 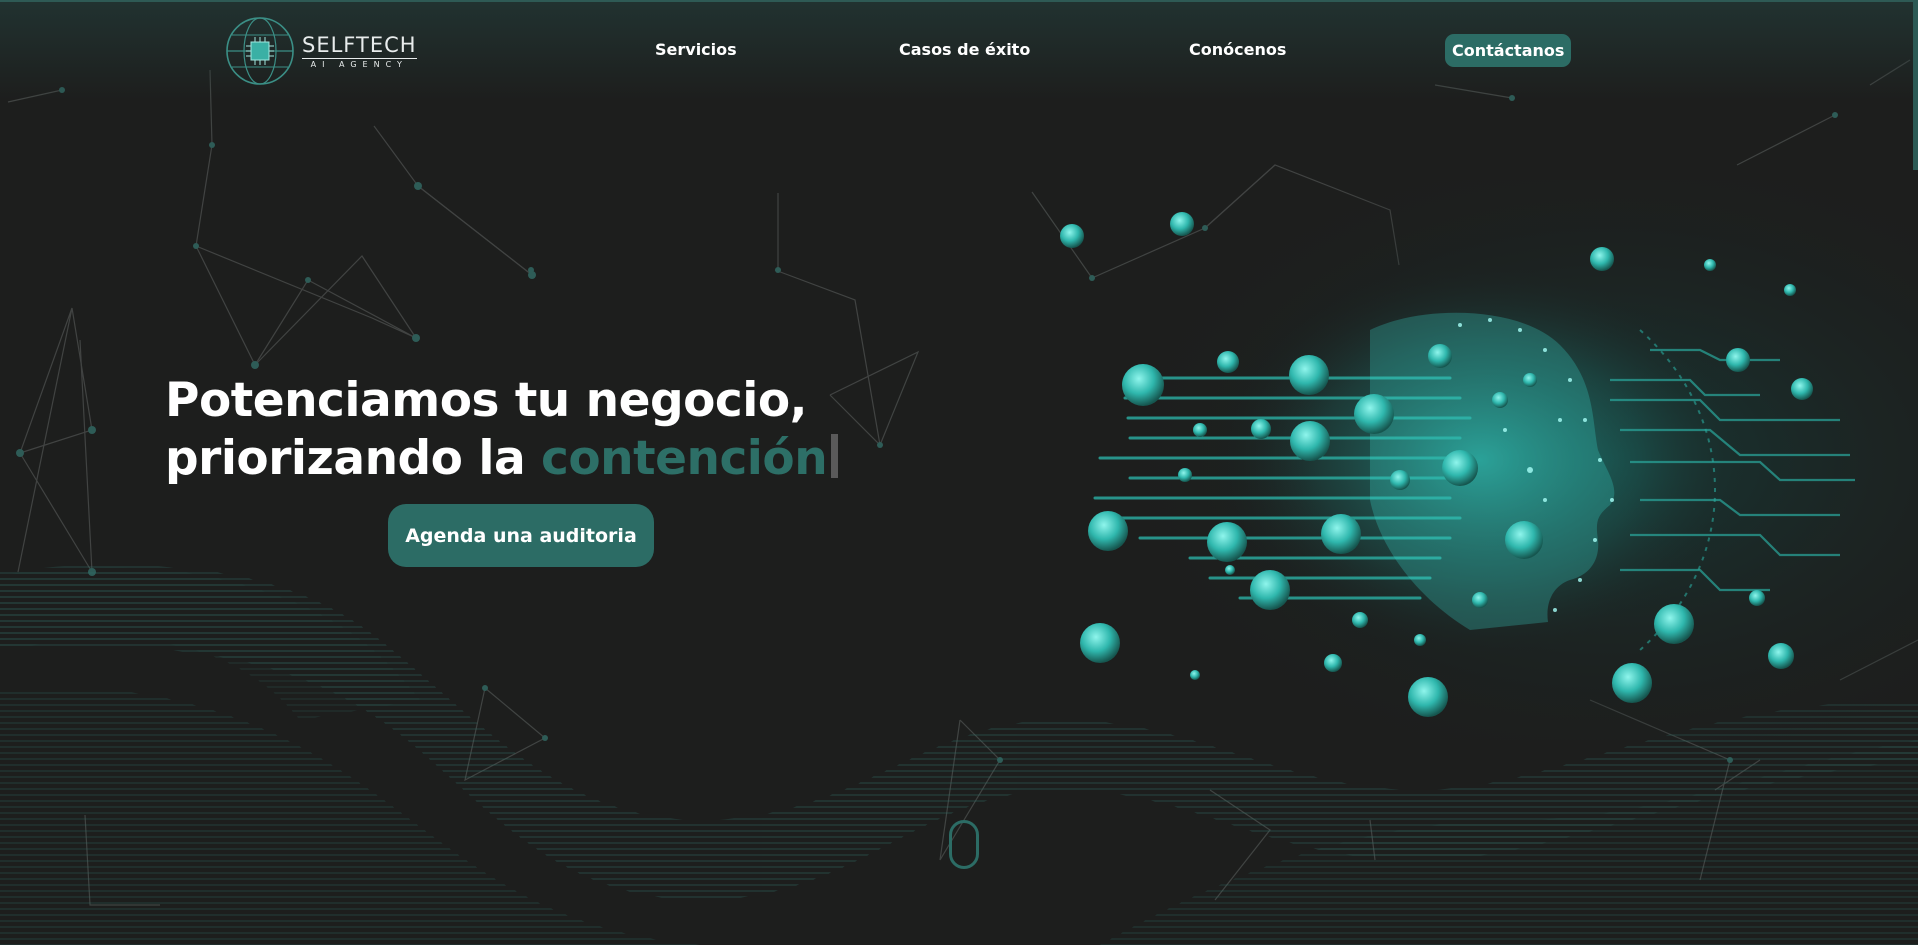 I want to click on globe-chip-icon, so click(x=260, y=51).